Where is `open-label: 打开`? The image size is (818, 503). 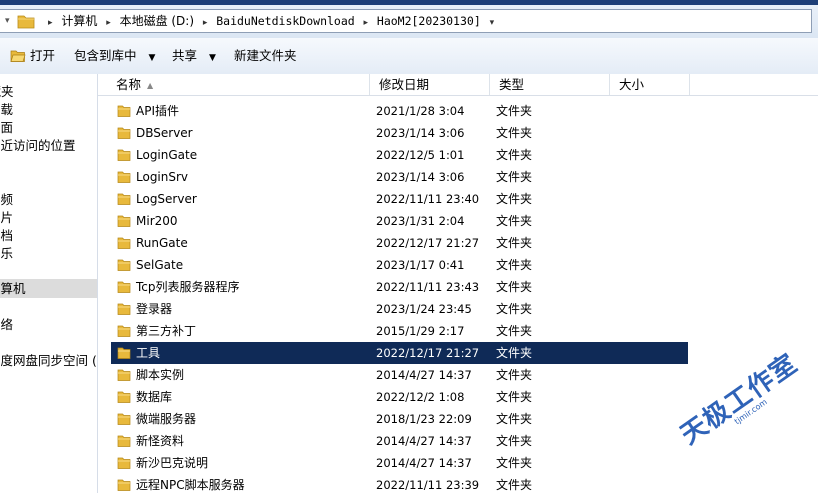
open-label: 打开 is located at coordinates (43, 55).